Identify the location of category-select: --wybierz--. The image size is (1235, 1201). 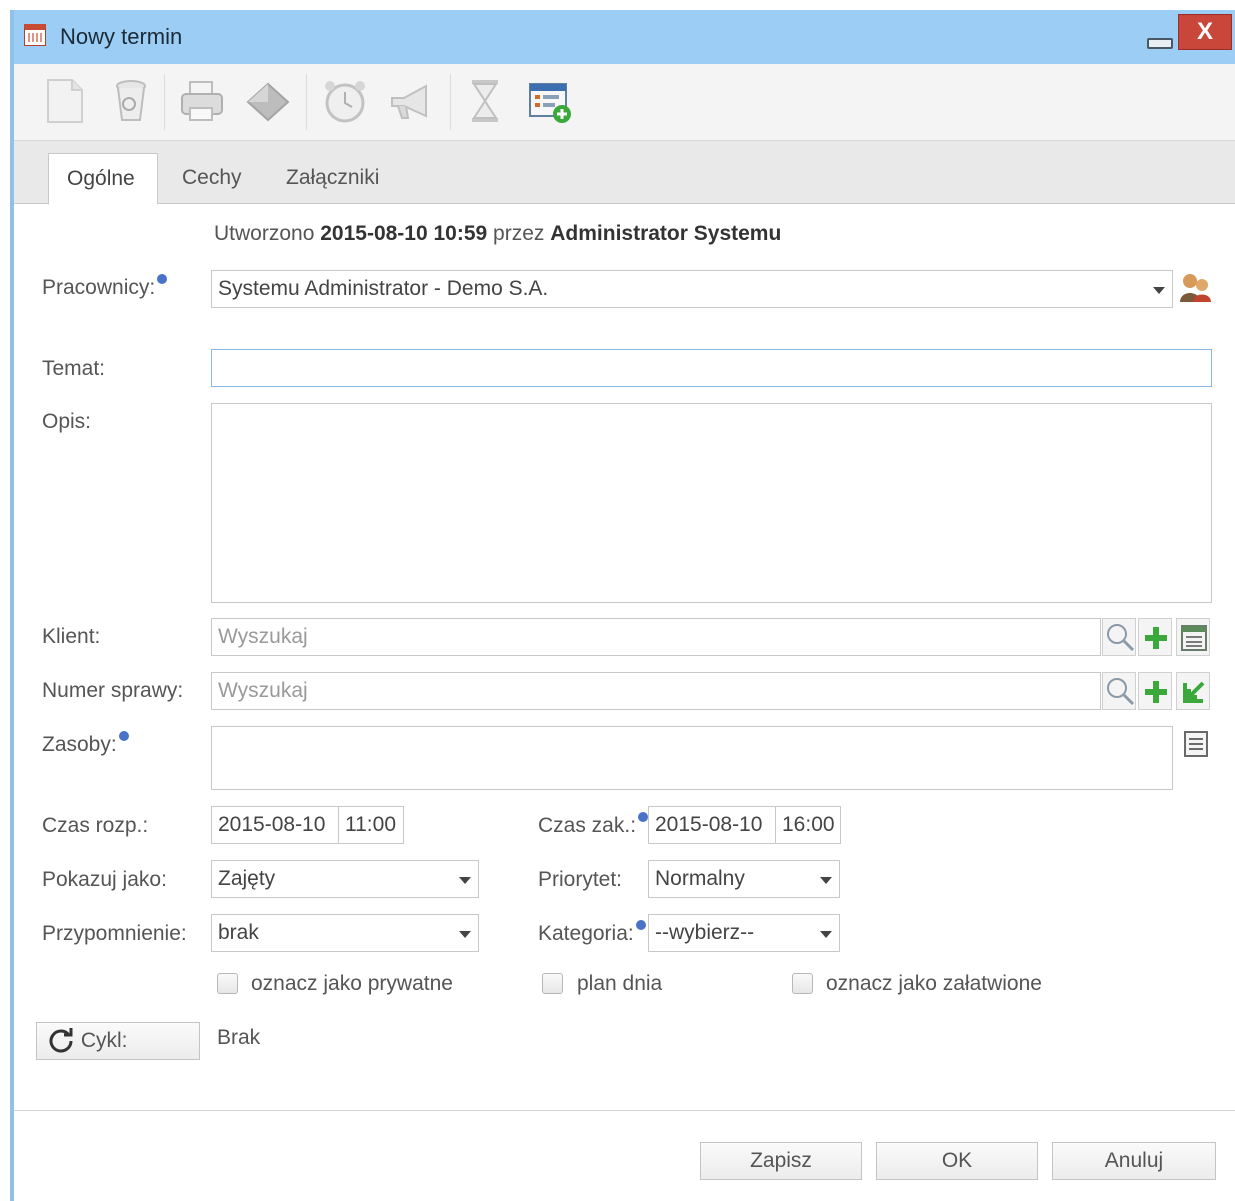
(744, 933).